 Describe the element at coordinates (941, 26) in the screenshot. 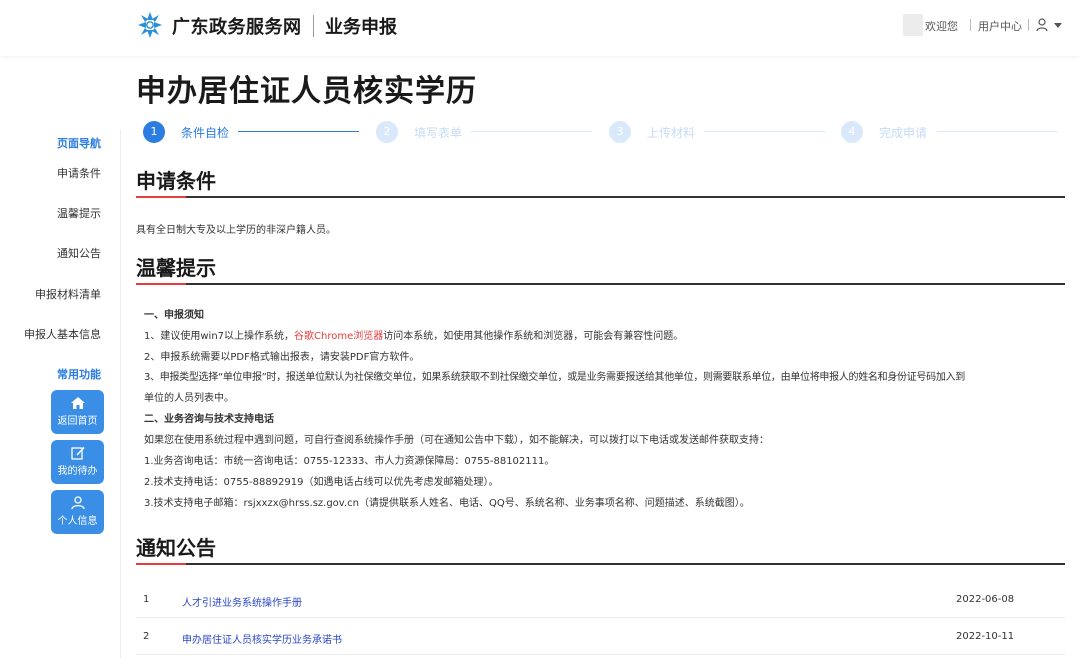

I see `welcome-text: 欢迎您` at that location.